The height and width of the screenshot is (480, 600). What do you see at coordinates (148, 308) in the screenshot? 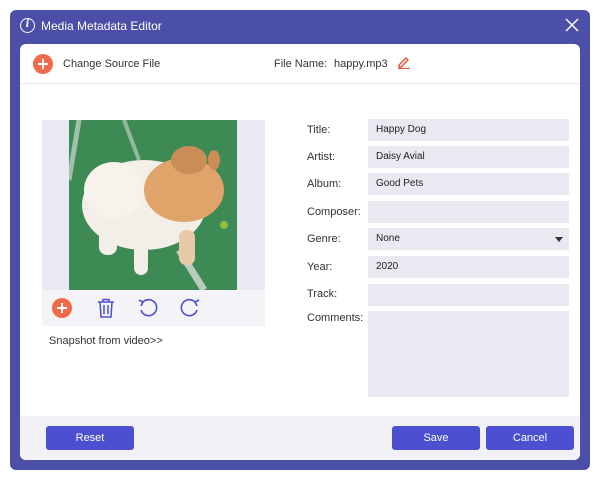
I see `rotate-left-icon` at bounding box center [148, 308].